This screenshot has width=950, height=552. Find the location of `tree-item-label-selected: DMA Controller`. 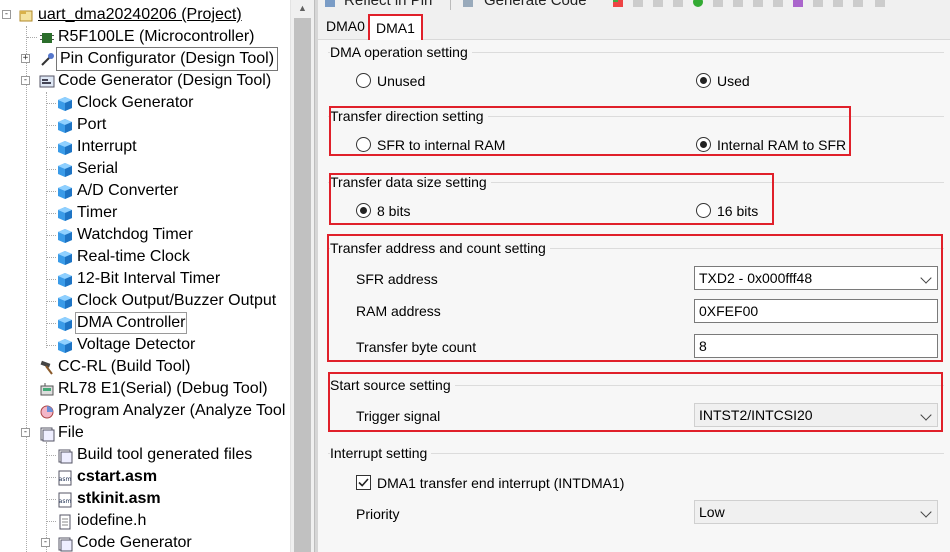

tree-item-label-selected: DMA Controller is located at coordinates (131, 323).